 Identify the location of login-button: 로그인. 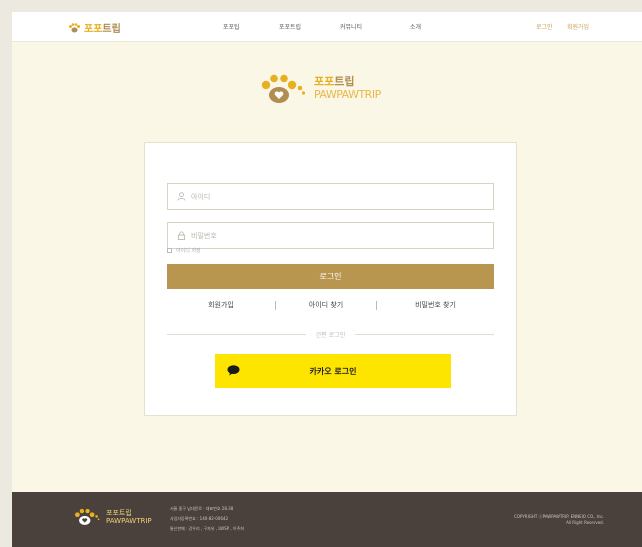
(330, 276).